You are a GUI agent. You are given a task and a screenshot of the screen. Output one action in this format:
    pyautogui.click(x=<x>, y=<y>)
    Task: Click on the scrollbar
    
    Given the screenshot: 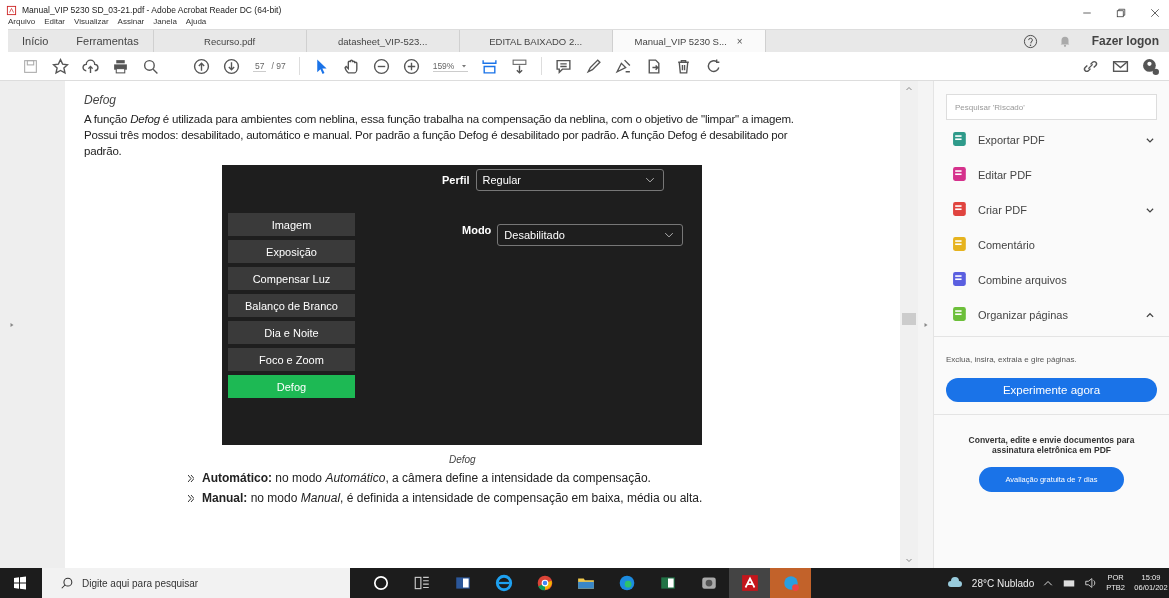 What is the action you would take?
    pyautogui.click(x=909, y=324)
    